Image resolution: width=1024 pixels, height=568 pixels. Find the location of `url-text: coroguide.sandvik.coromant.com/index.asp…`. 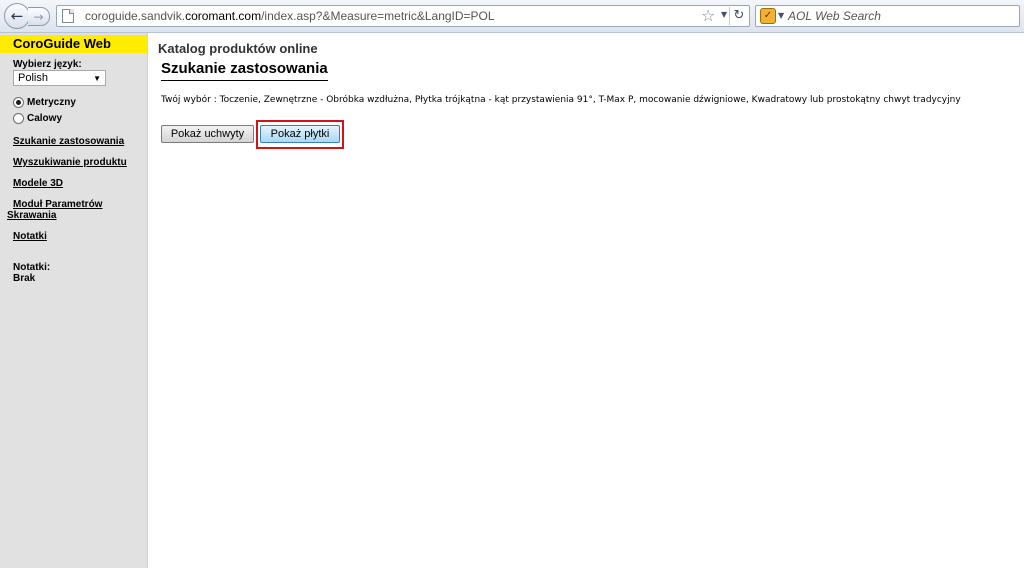

url-text: coroguide.sandvik.coromant.com/index.asp… is located at coordinates (290, 16).